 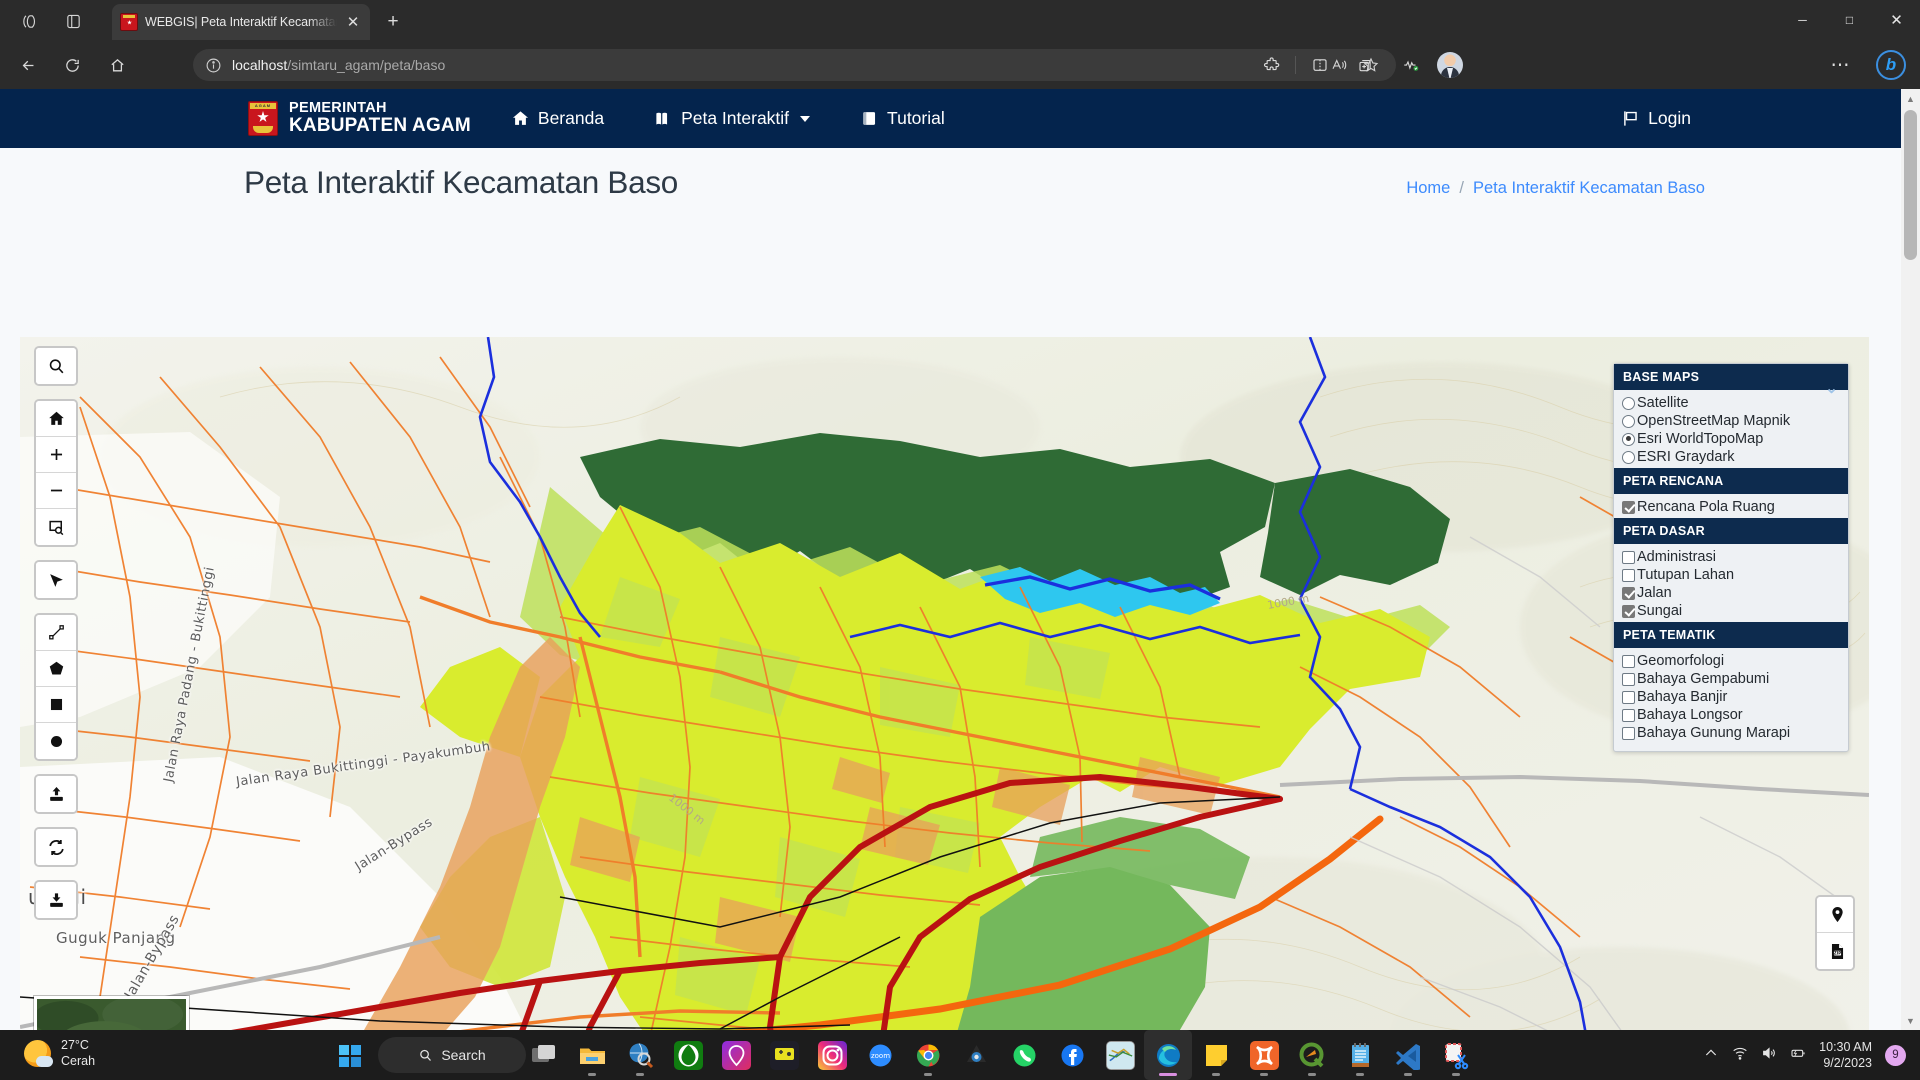 What do you see at coordinates (1731, 575) in the screenshot?
I see `layer-option-tutupan-lahan: Tutupan Lahan` at bounding box center [1731, 575].